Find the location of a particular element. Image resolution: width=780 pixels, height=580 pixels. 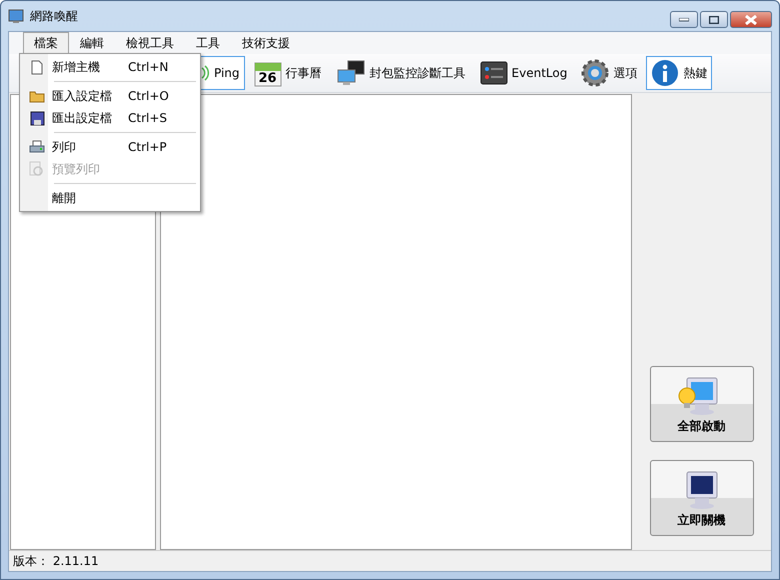

maximize-button is located at coordinates (714, 19).